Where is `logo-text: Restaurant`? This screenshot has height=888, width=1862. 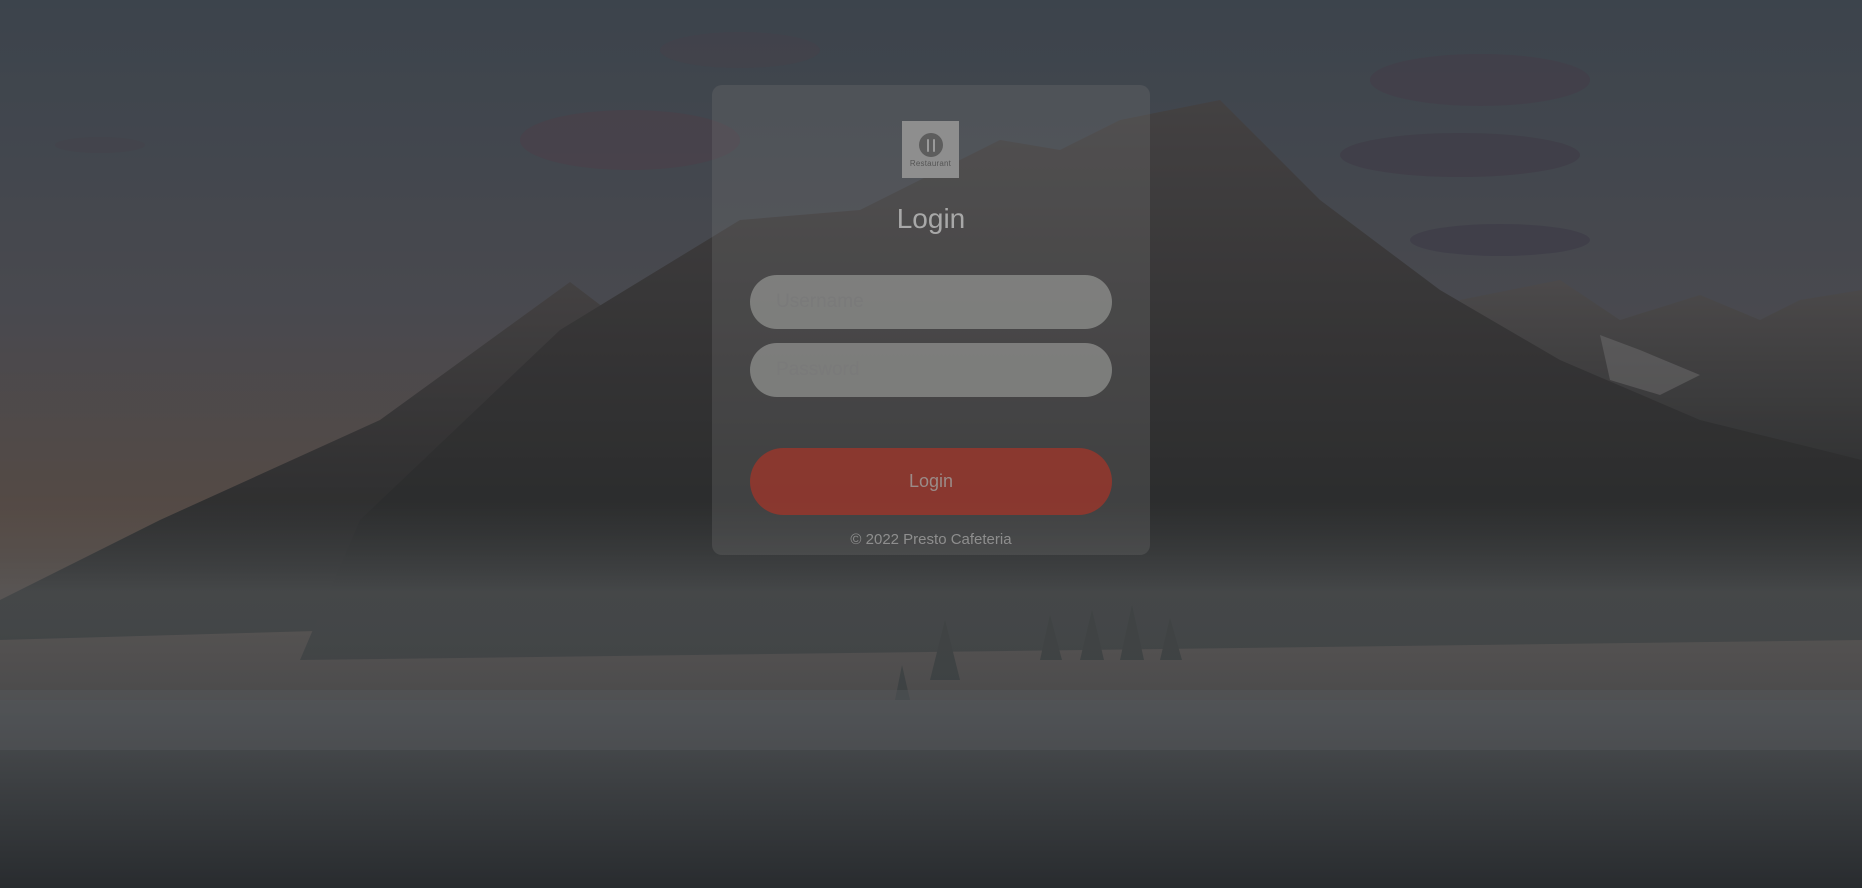
logo-text: Restaurant is located at coordinates (930, 163).